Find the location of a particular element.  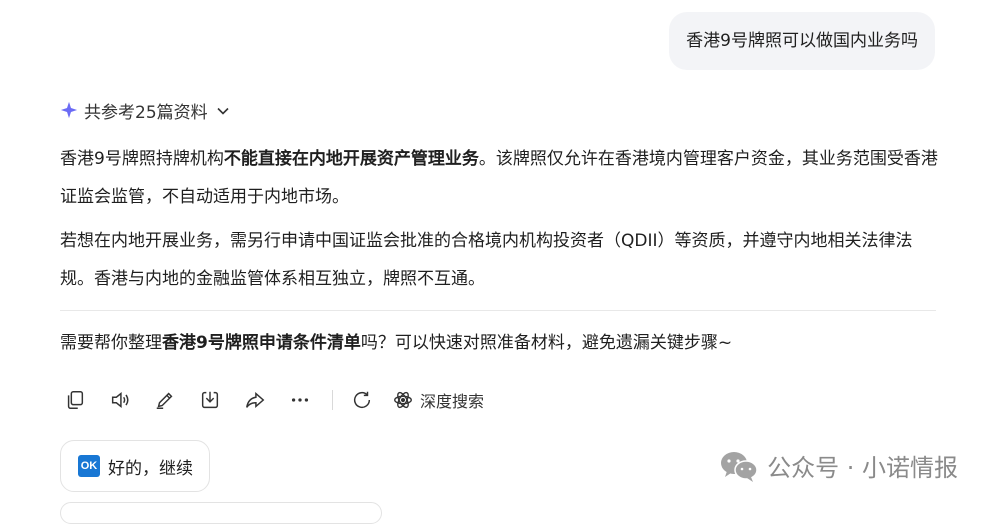

user-message-text: 香港9号牌照可以做国内业务吗 is located at coordinates (802, 41).